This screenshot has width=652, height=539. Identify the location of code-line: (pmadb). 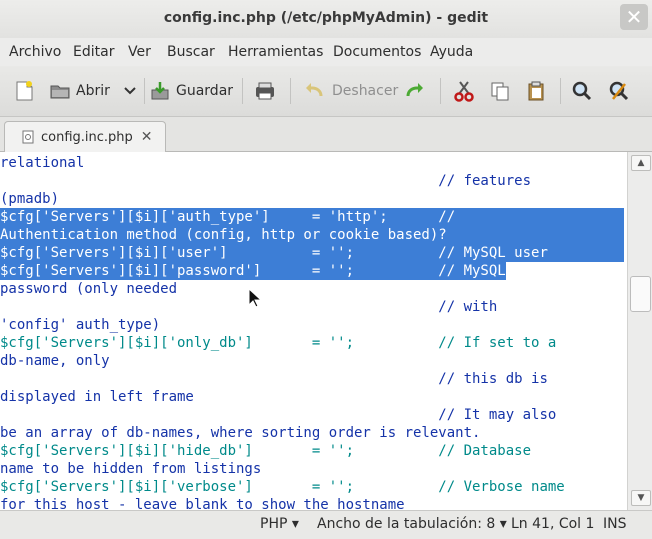
(30, 199).